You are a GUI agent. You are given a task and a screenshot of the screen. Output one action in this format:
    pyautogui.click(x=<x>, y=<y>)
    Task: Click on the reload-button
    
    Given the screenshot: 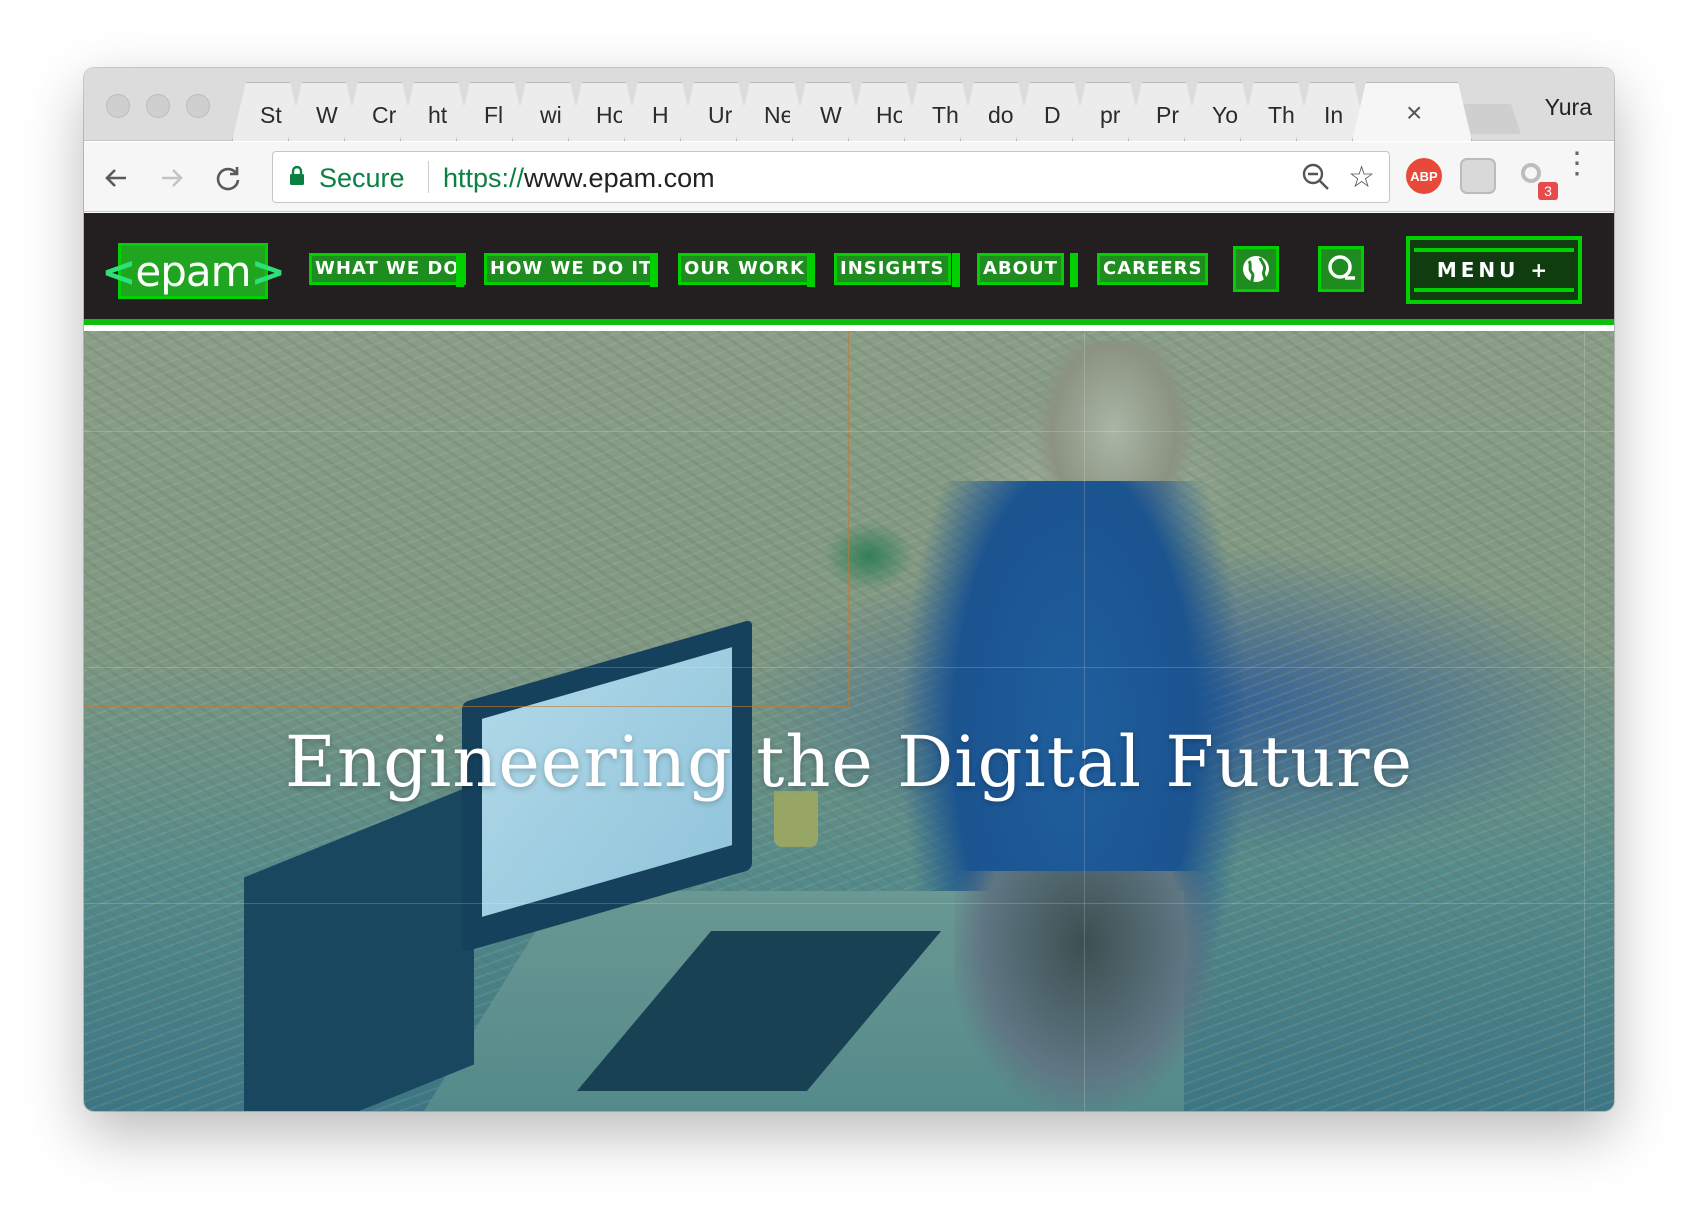 What is the action you would take?
    pyautogui.click(x=228, y=178)
    